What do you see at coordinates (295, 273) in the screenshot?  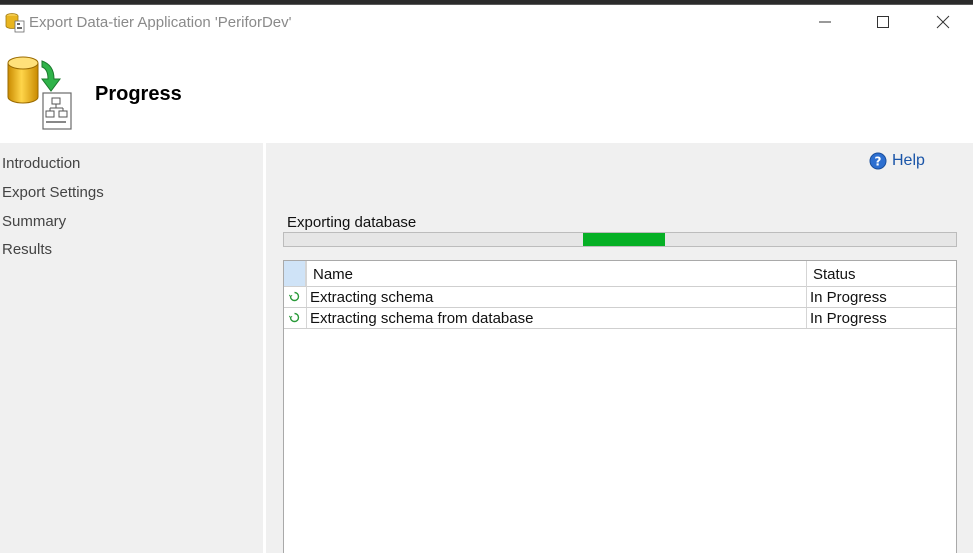 I see `row-selector-header` at bounding box center [295, 273].